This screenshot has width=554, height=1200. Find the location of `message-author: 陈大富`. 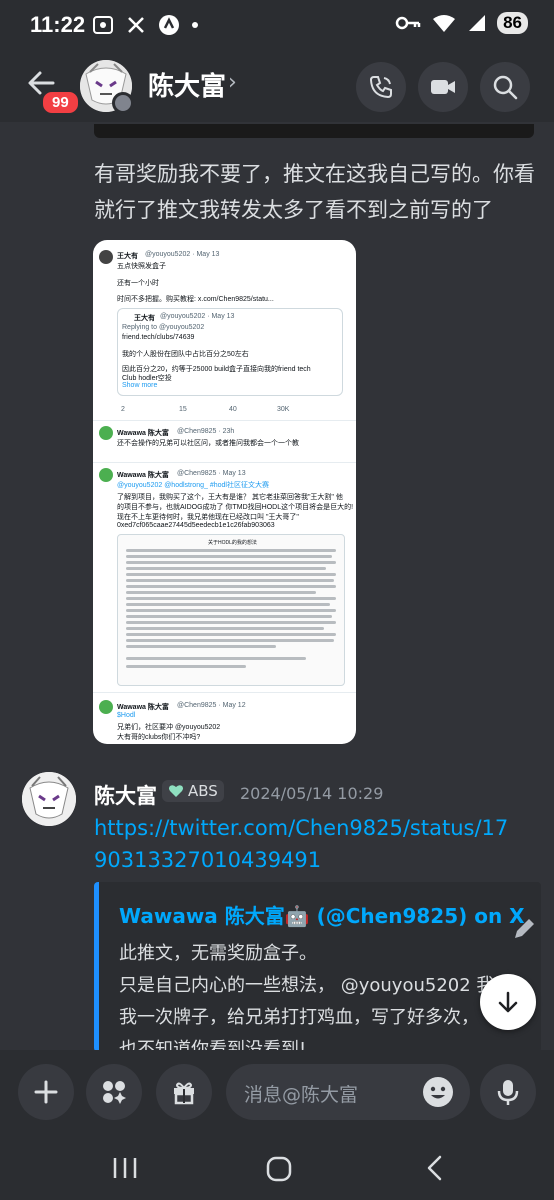

message-author: 陈大富 is located at coordinates (125, 795).